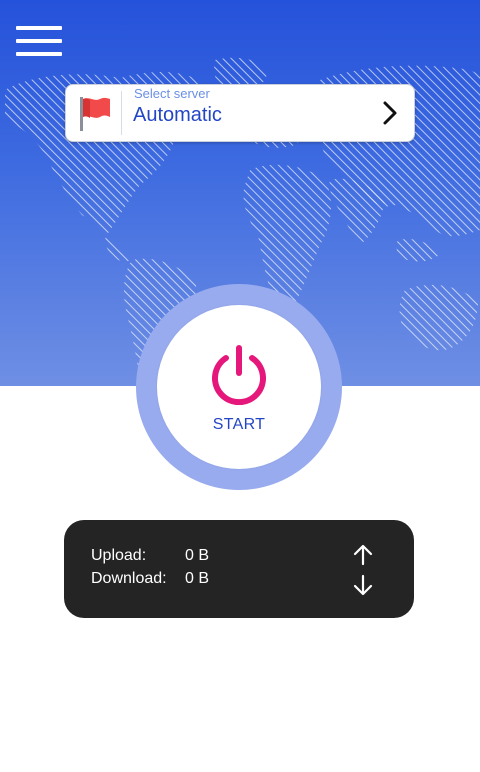  What do you see at coordinates (363, 585) in the screenshot?
I see `arrow-down-icon` at bounding box center [363, 585].